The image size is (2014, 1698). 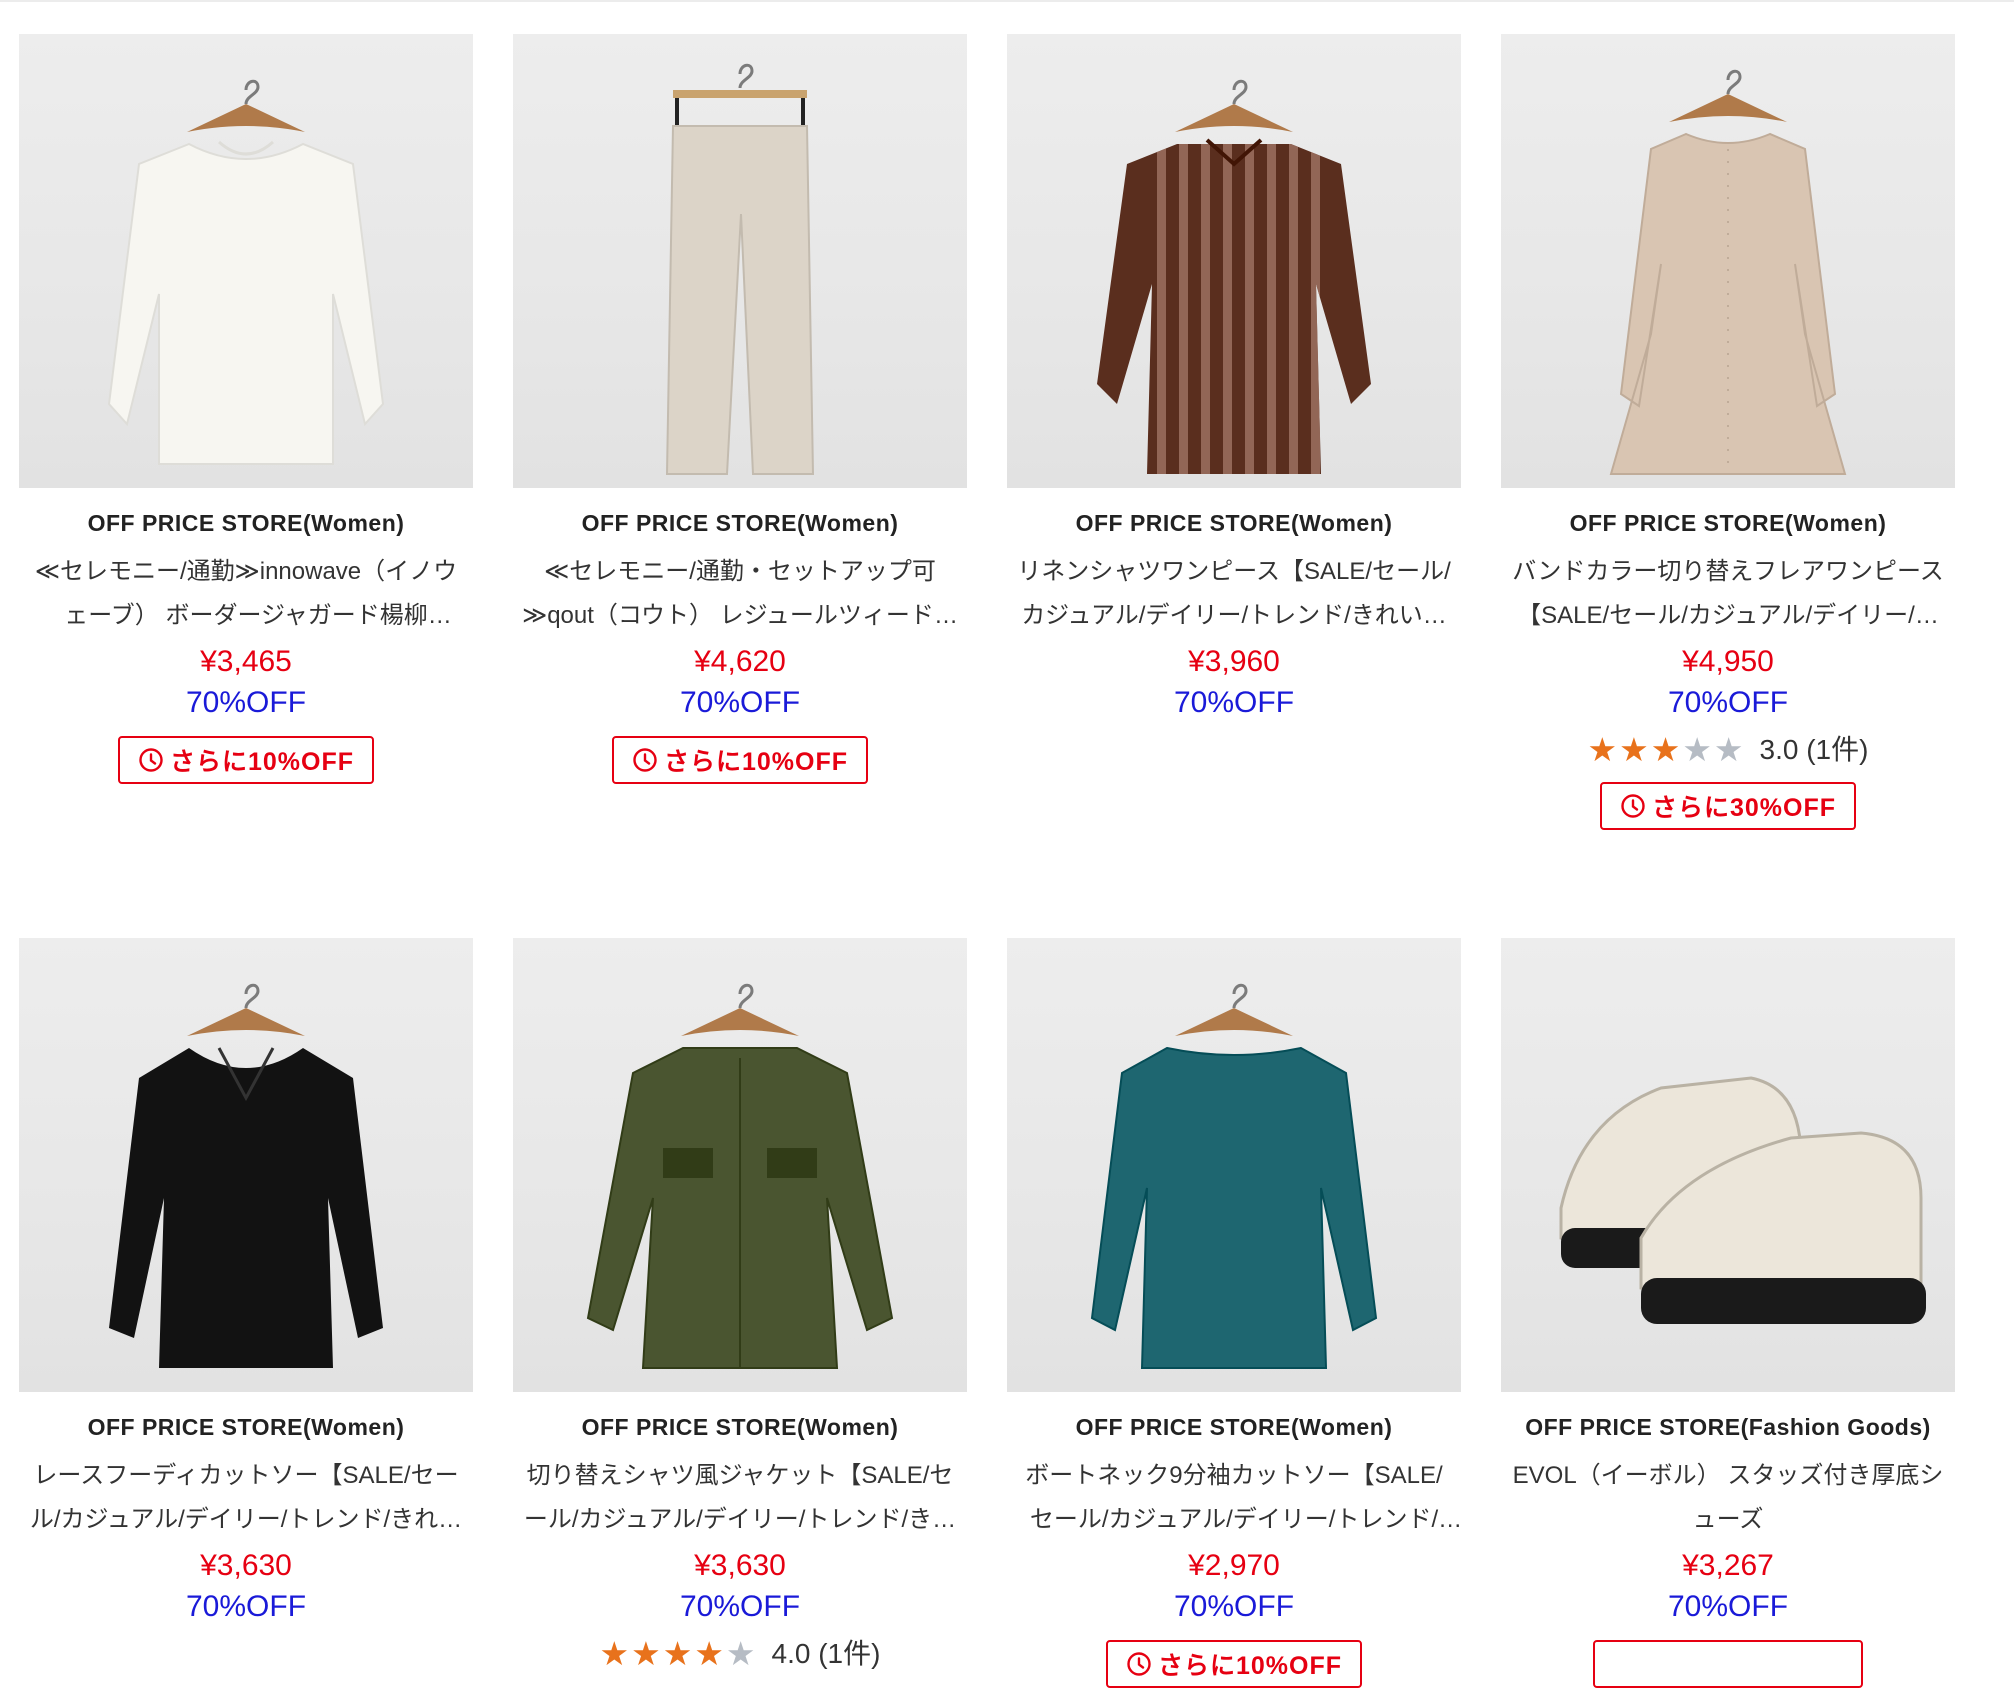 I want to click on review-summary: 3.0 (1件), so click(x=1814, y=749).